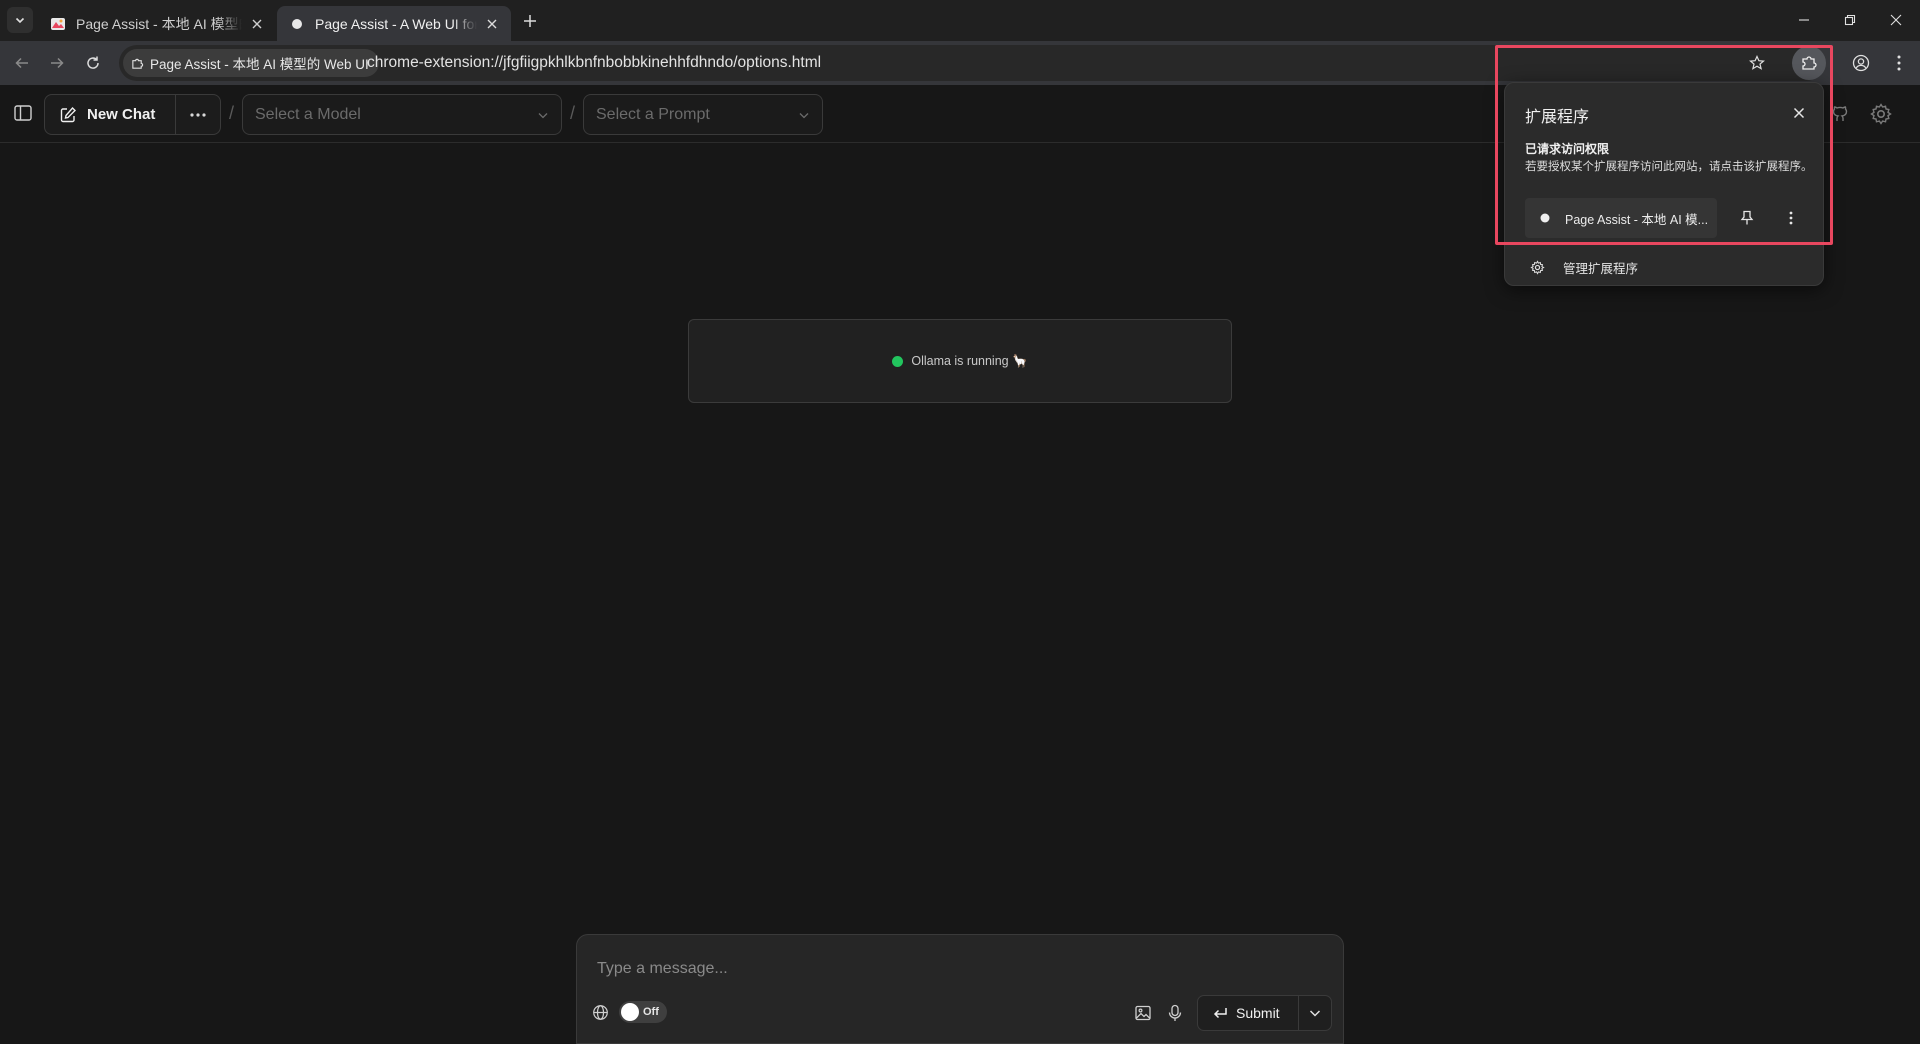  I want to click on profile-button, so click(1861, 63).